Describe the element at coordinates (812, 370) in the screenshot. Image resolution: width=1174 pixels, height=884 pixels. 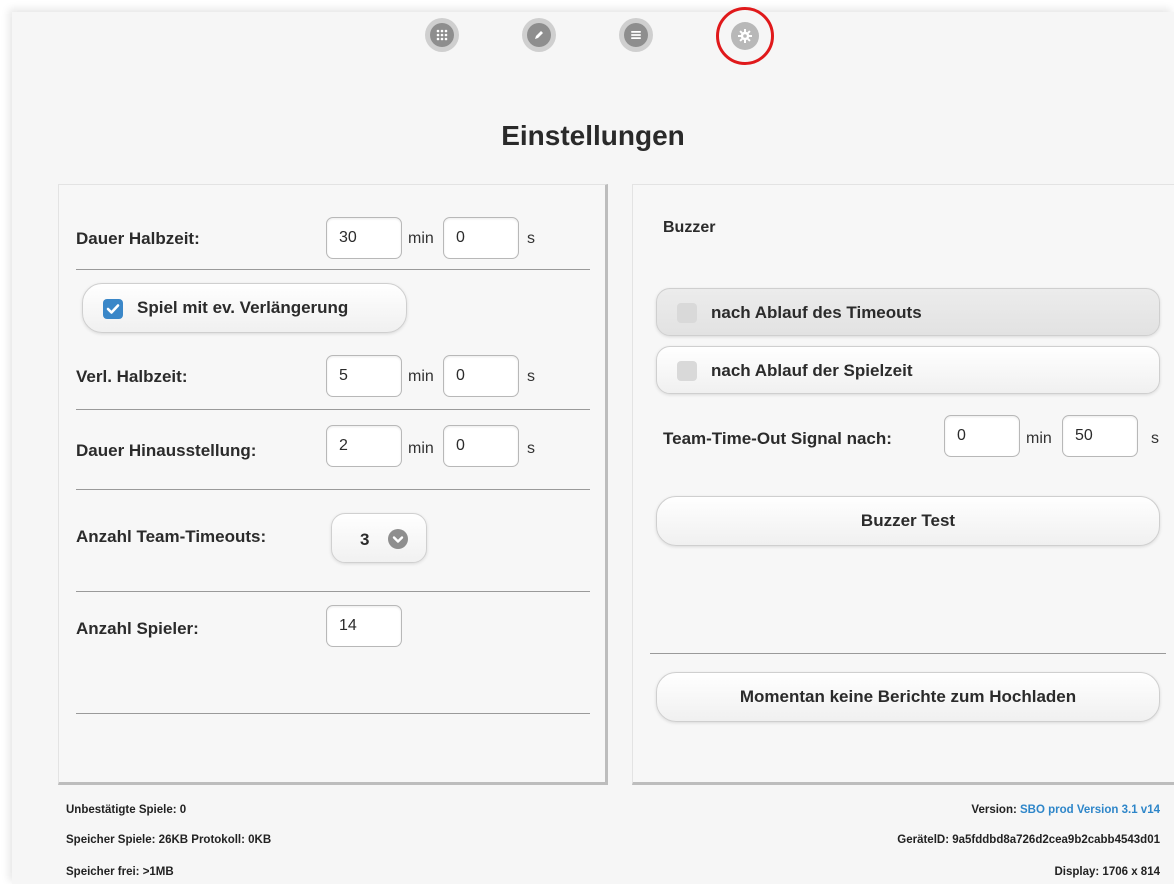
I see `after-gametime-label: nach Ablauf der Spielzeit` at that location.